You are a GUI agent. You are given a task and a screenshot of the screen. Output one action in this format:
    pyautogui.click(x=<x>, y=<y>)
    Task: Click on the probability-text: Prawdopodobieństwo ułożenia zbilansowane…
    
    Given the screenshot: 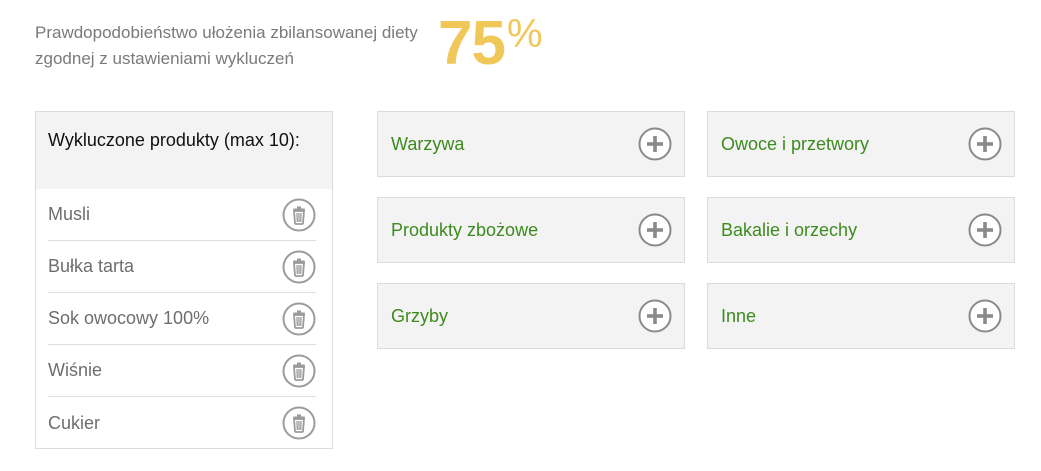 What is the action you would take?
    pyautogui.click(x=226, y=45)
    